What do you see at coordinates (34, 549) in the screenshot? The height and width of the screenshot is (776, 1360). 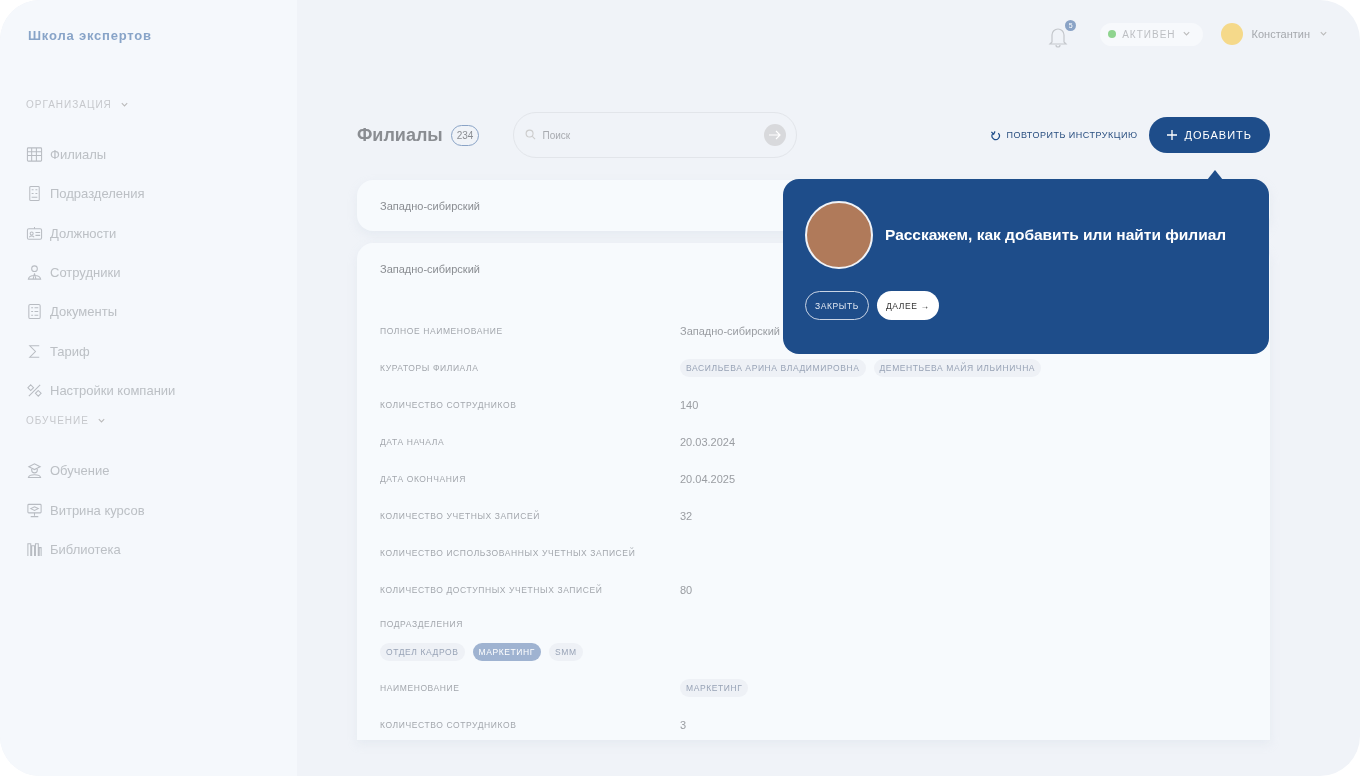 I see `books-icon` at bounding box center [34, 549].